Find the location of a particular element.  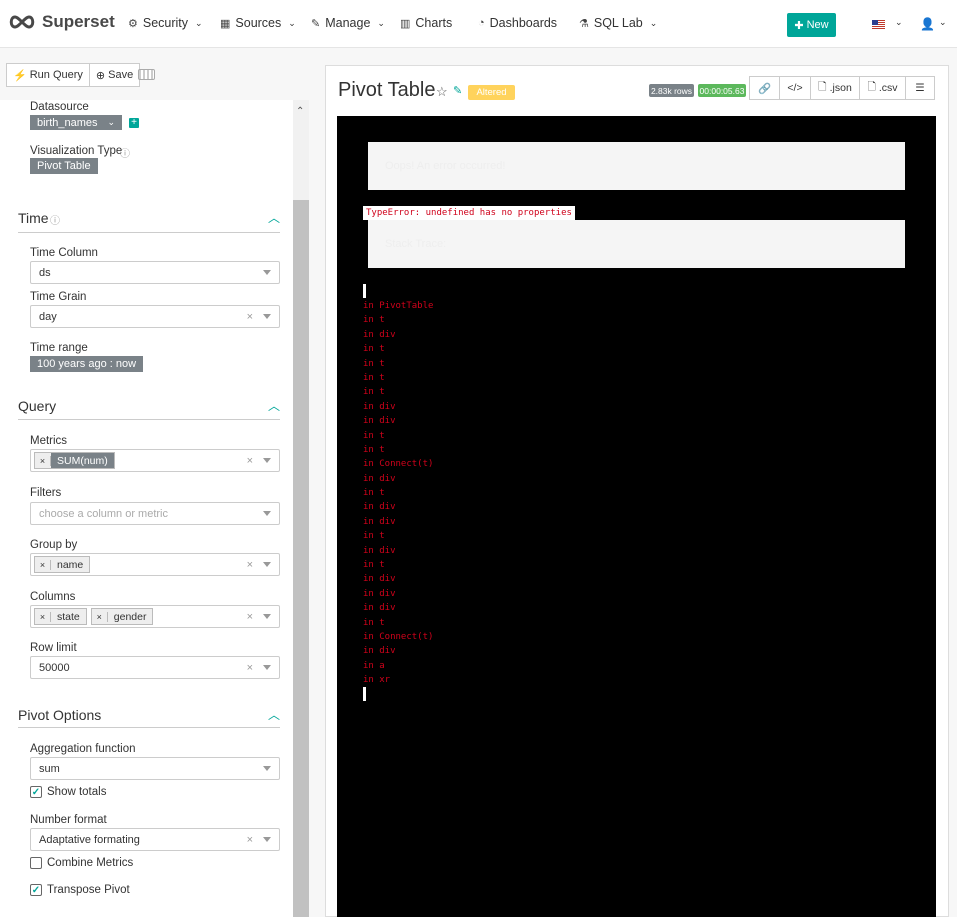

datasource-select: birth_names ⌄ is located at coordinates (76, 122).